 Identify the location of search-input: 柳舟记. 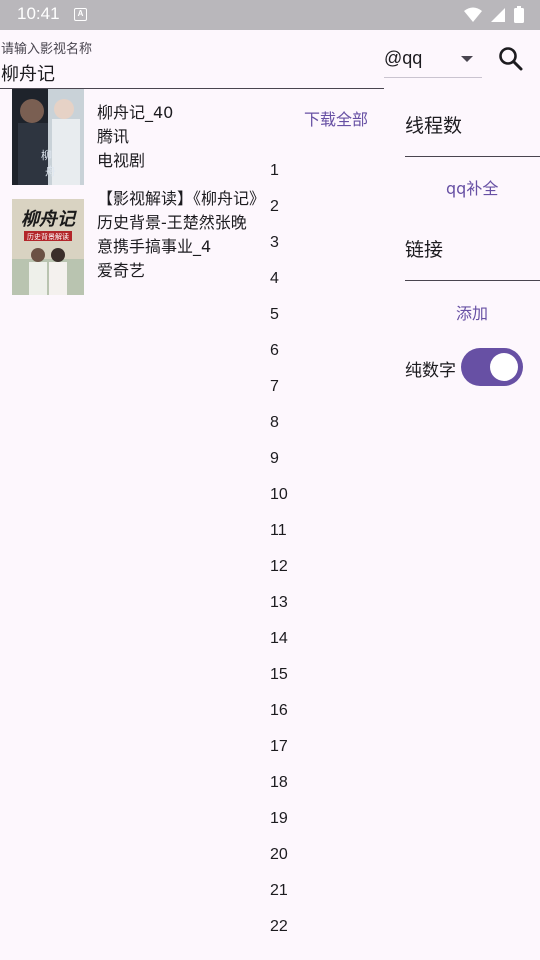
(28, 73).